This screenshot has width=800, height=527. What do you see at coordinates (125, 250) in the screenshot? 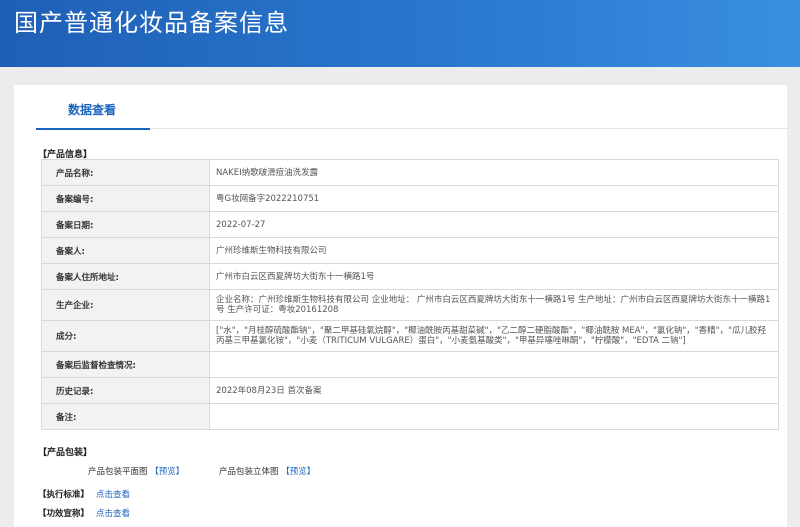
I see `row-key: 备案人:` at bounding box center [125, 250].